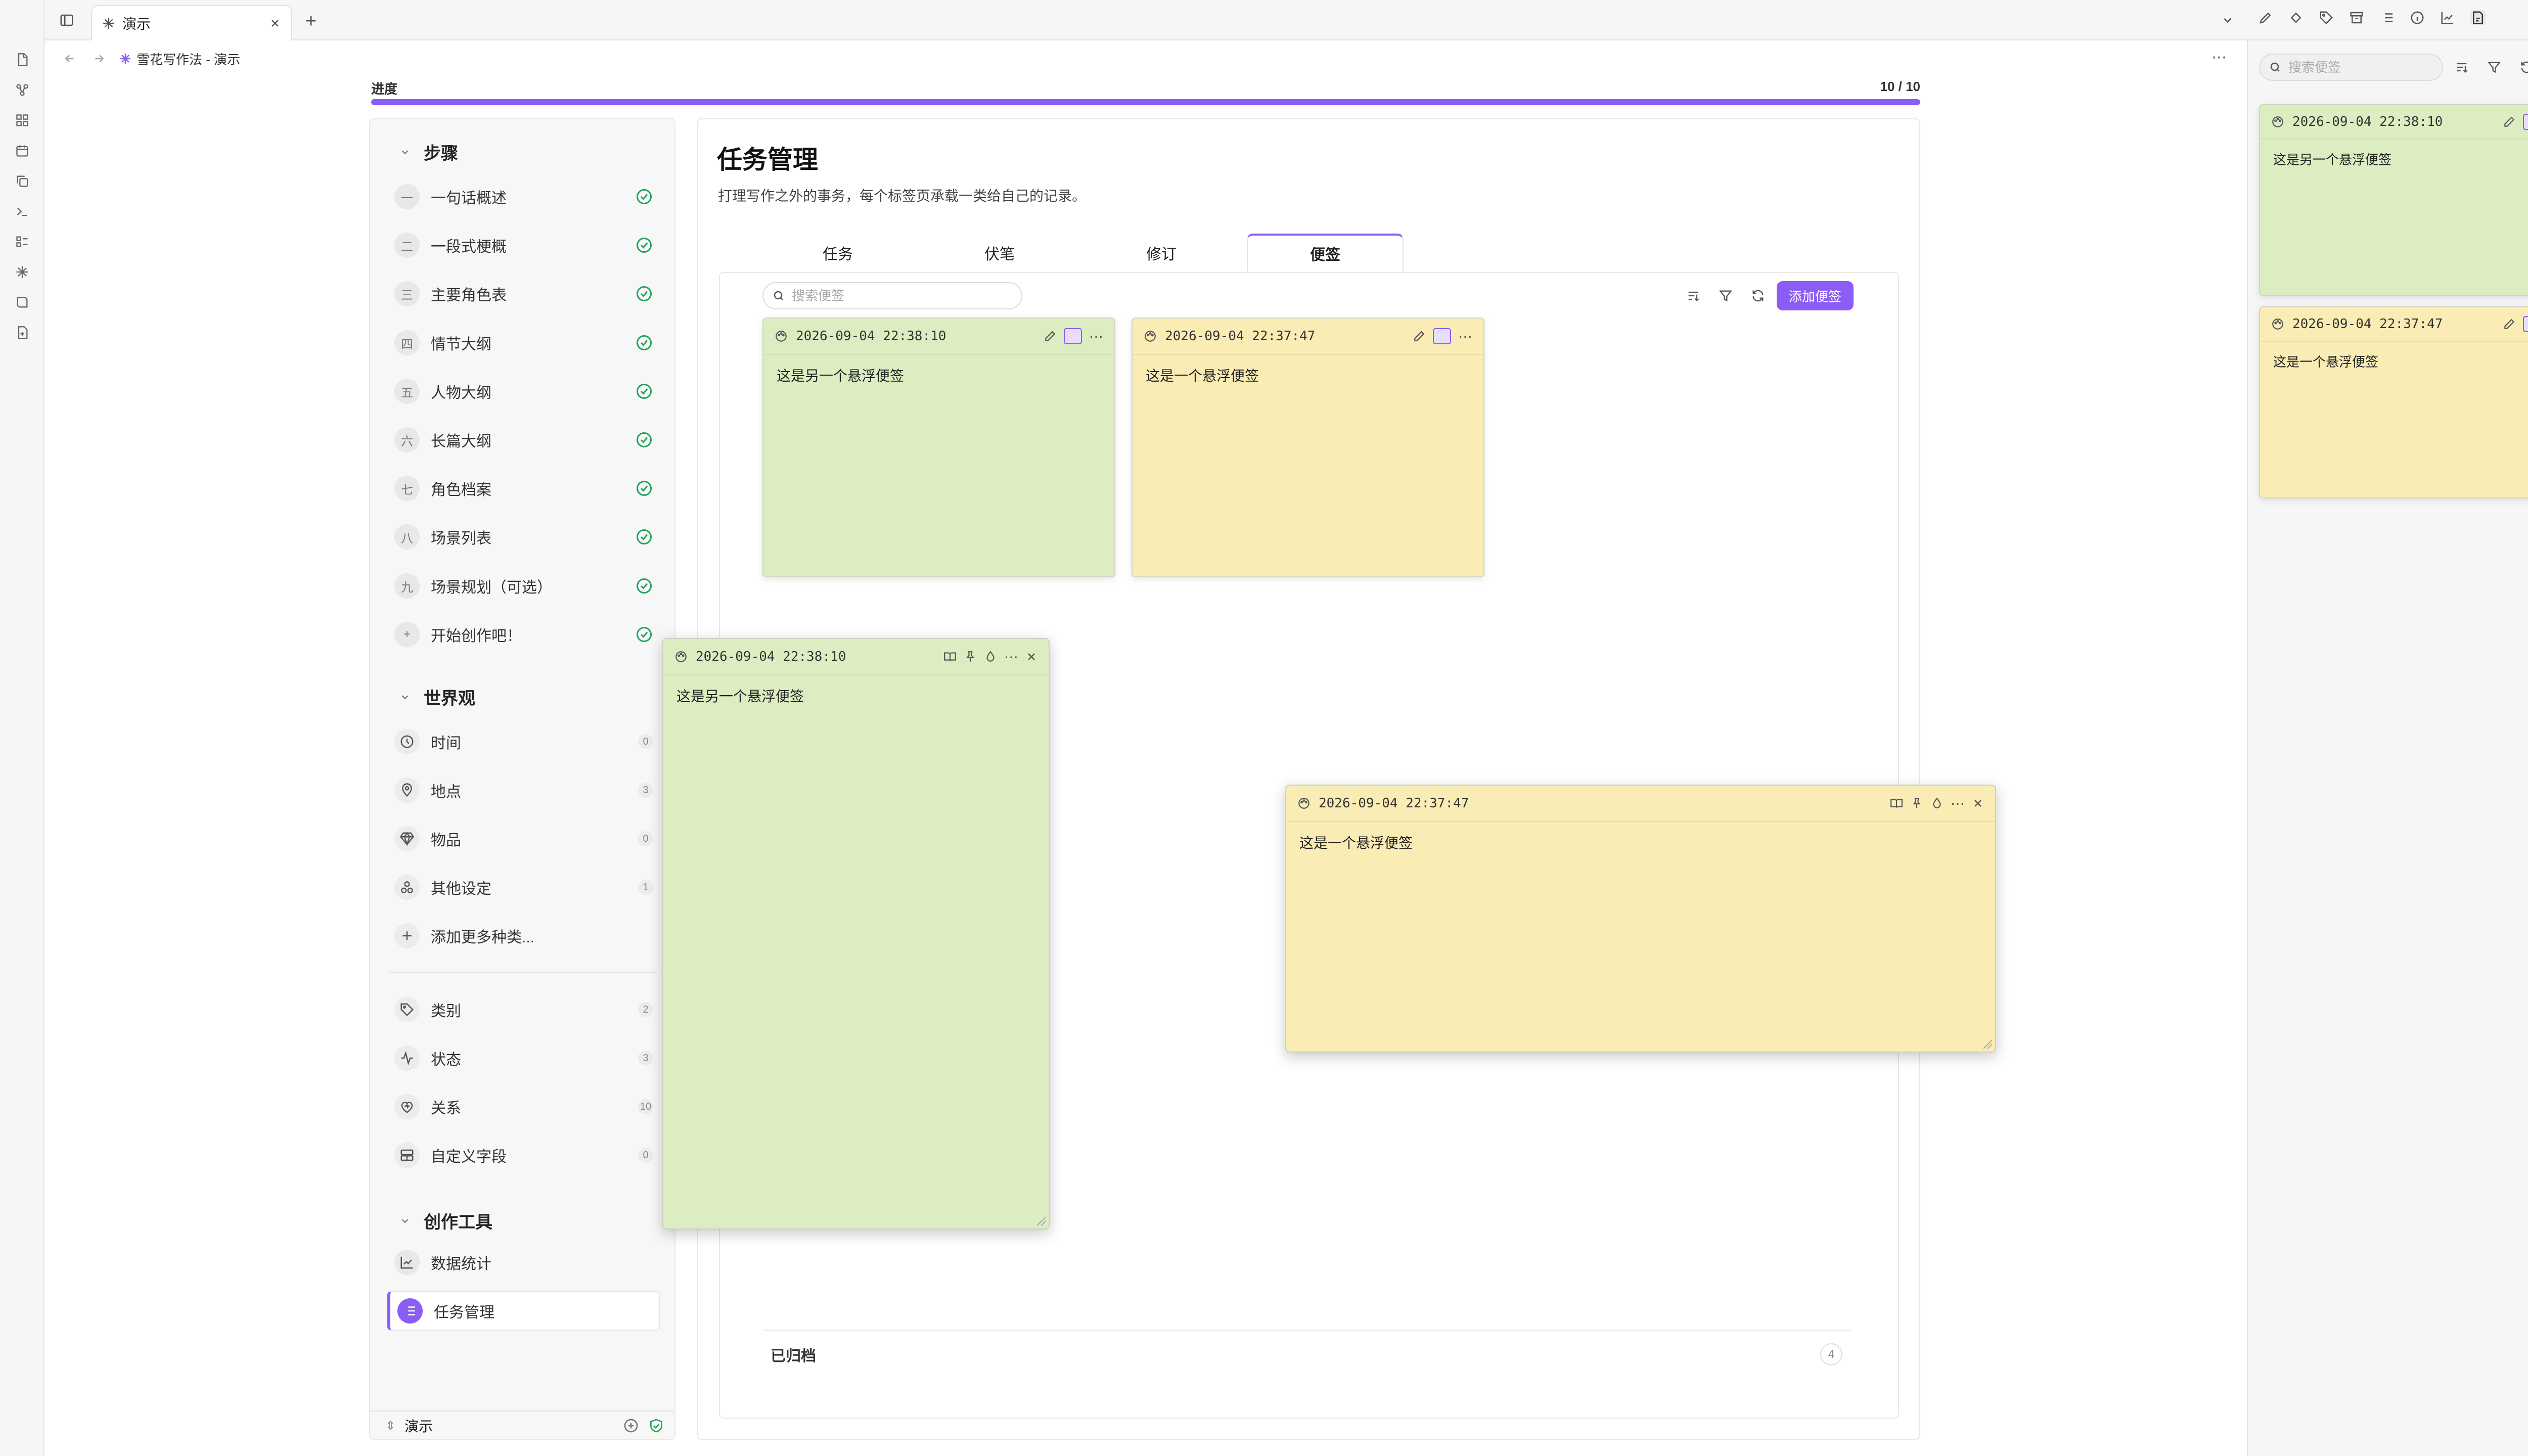 Image resolution: width=2528 pixels, height=1456 pixels. I want to click on calendar-icon, so click(22, 151).